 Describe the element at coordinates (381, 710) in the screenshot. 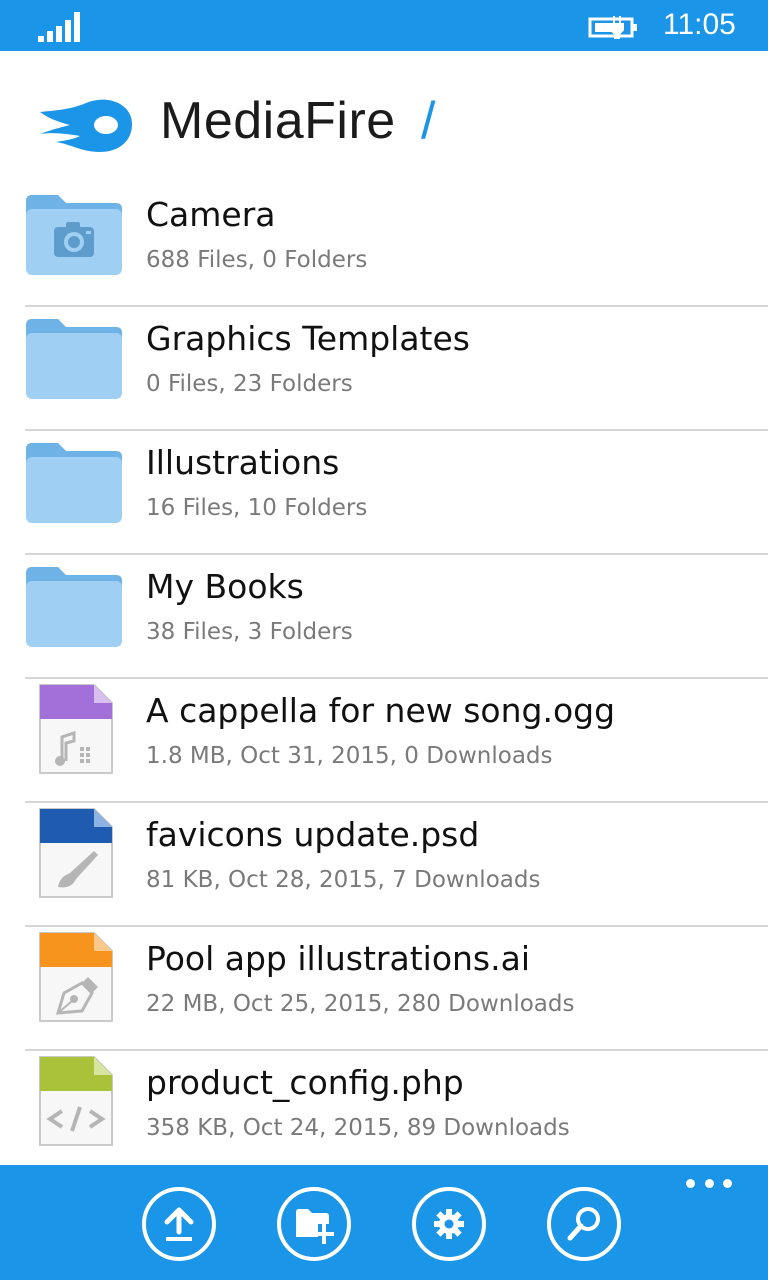

I see `item-name: A cappella for new song.ogg` at that location.